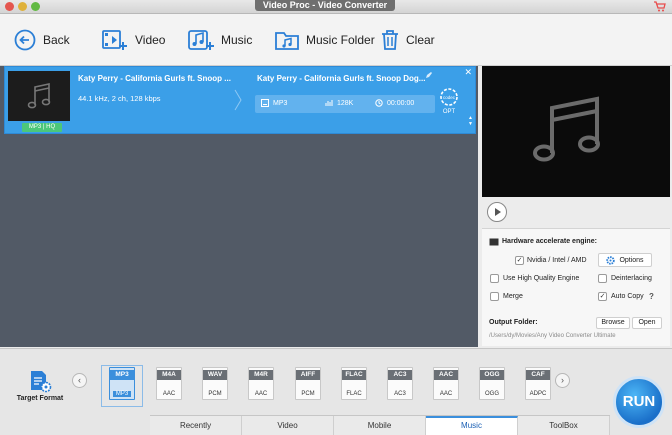  I want to click on add-music-folder-button: Music Folder, so click(325, 40).